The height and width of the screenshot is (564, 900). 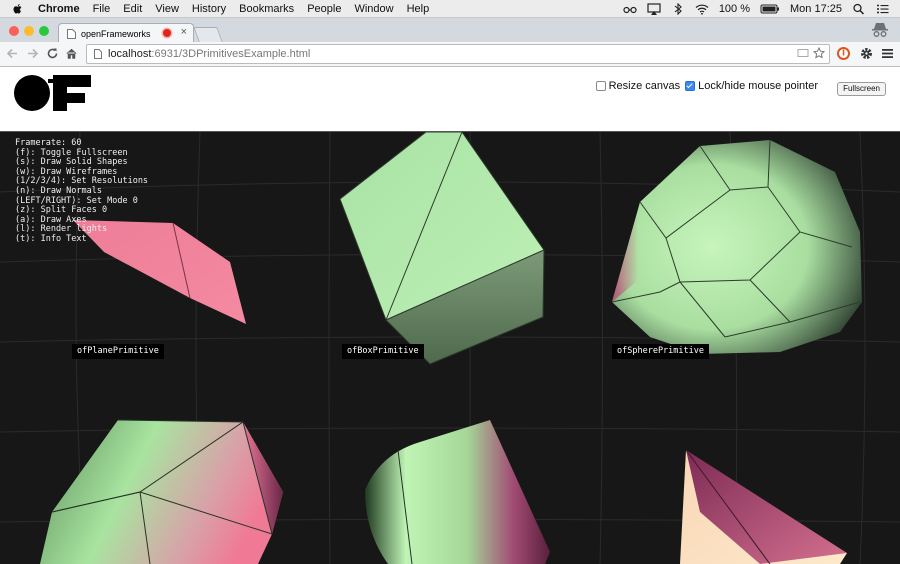 What do you see at coordinates (600, 86) in the screenshot?
I see `resize-canvas-checkbox` at bounding box center [600, 86].